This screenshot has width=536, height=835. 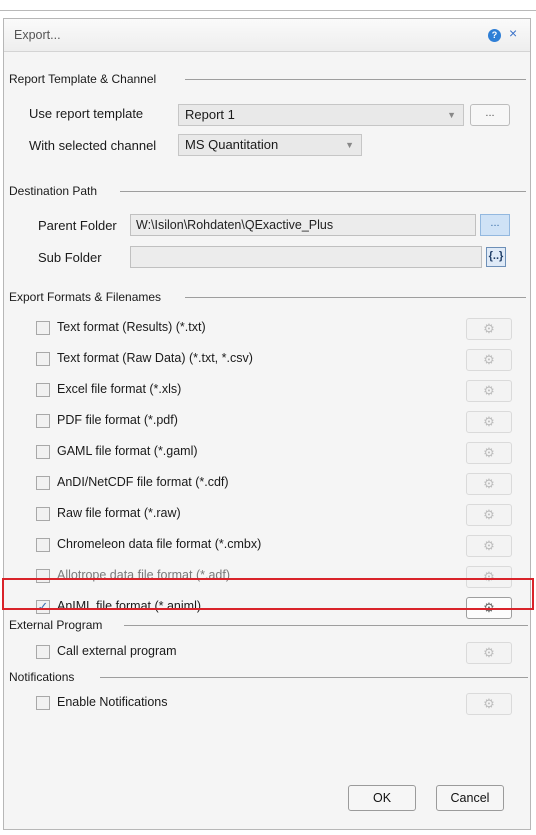 What do you see at coordinates (119, 389) in the screenshot?
I see `format-label: Excel file format (*.xls)` at bounding box center [119, 389].